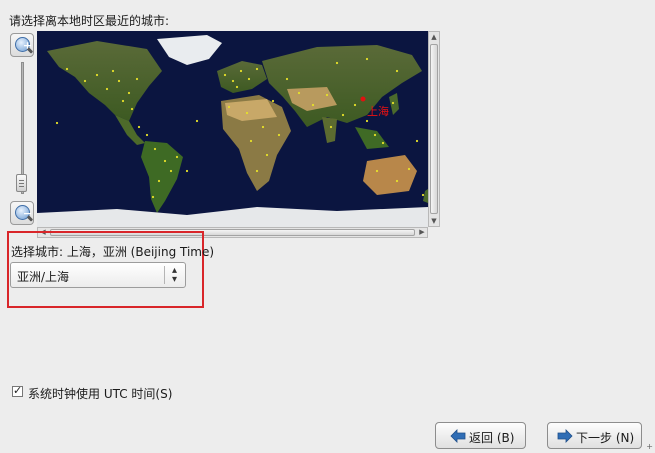  What do you see at coordinates (565, 436) in the screenshot?
I see `right-arrow-icon` at bounding box center [565, 436].